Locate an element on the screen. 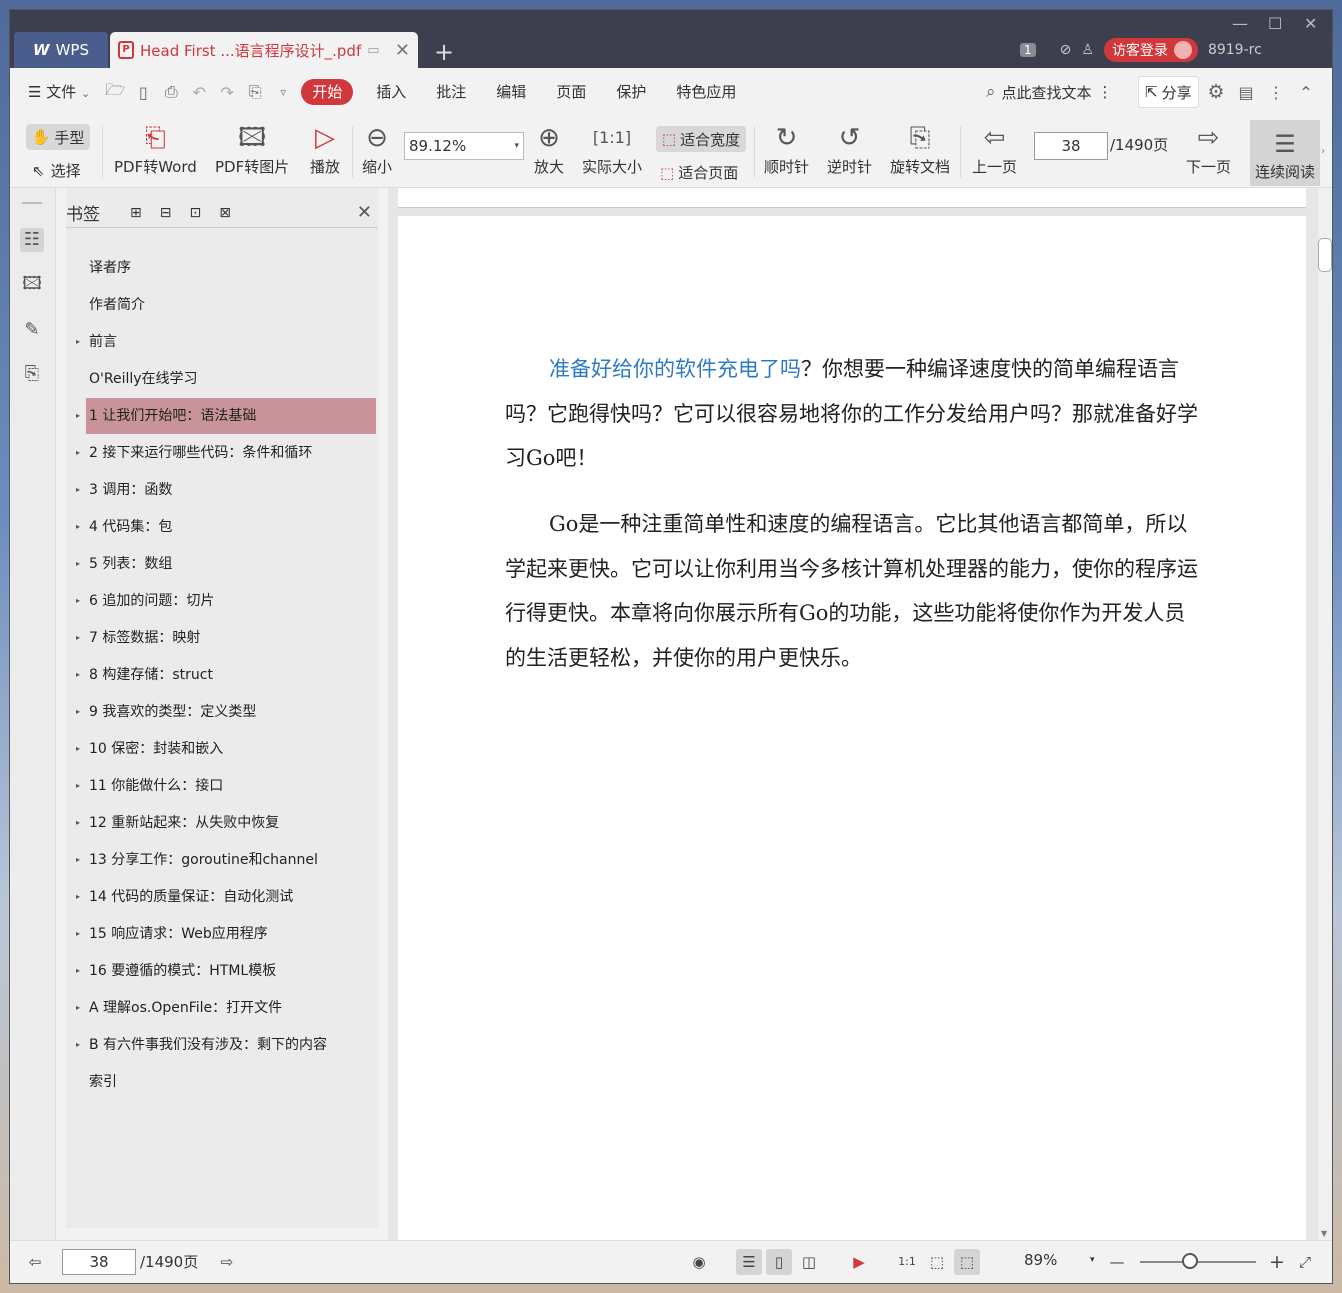 Image resolution: width=1342 pixels, height=1293 pixels. thumbnails-panel-icon: 🖾 is located at coordinates (32, 284).